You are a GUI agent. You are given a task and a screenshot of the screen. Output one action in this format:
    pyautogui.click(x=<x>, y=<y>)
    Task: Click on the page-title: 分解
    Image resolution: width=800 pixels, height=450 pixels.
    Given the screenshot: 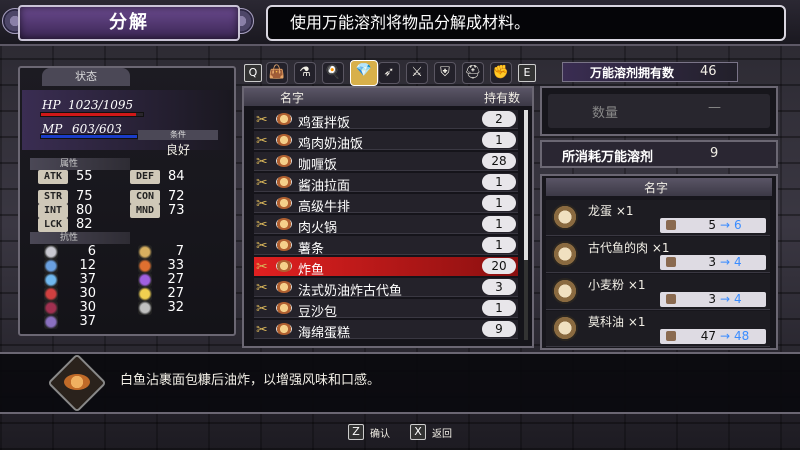 What is the action you would take?
    pyautogui.click(x=129, y=22)
    